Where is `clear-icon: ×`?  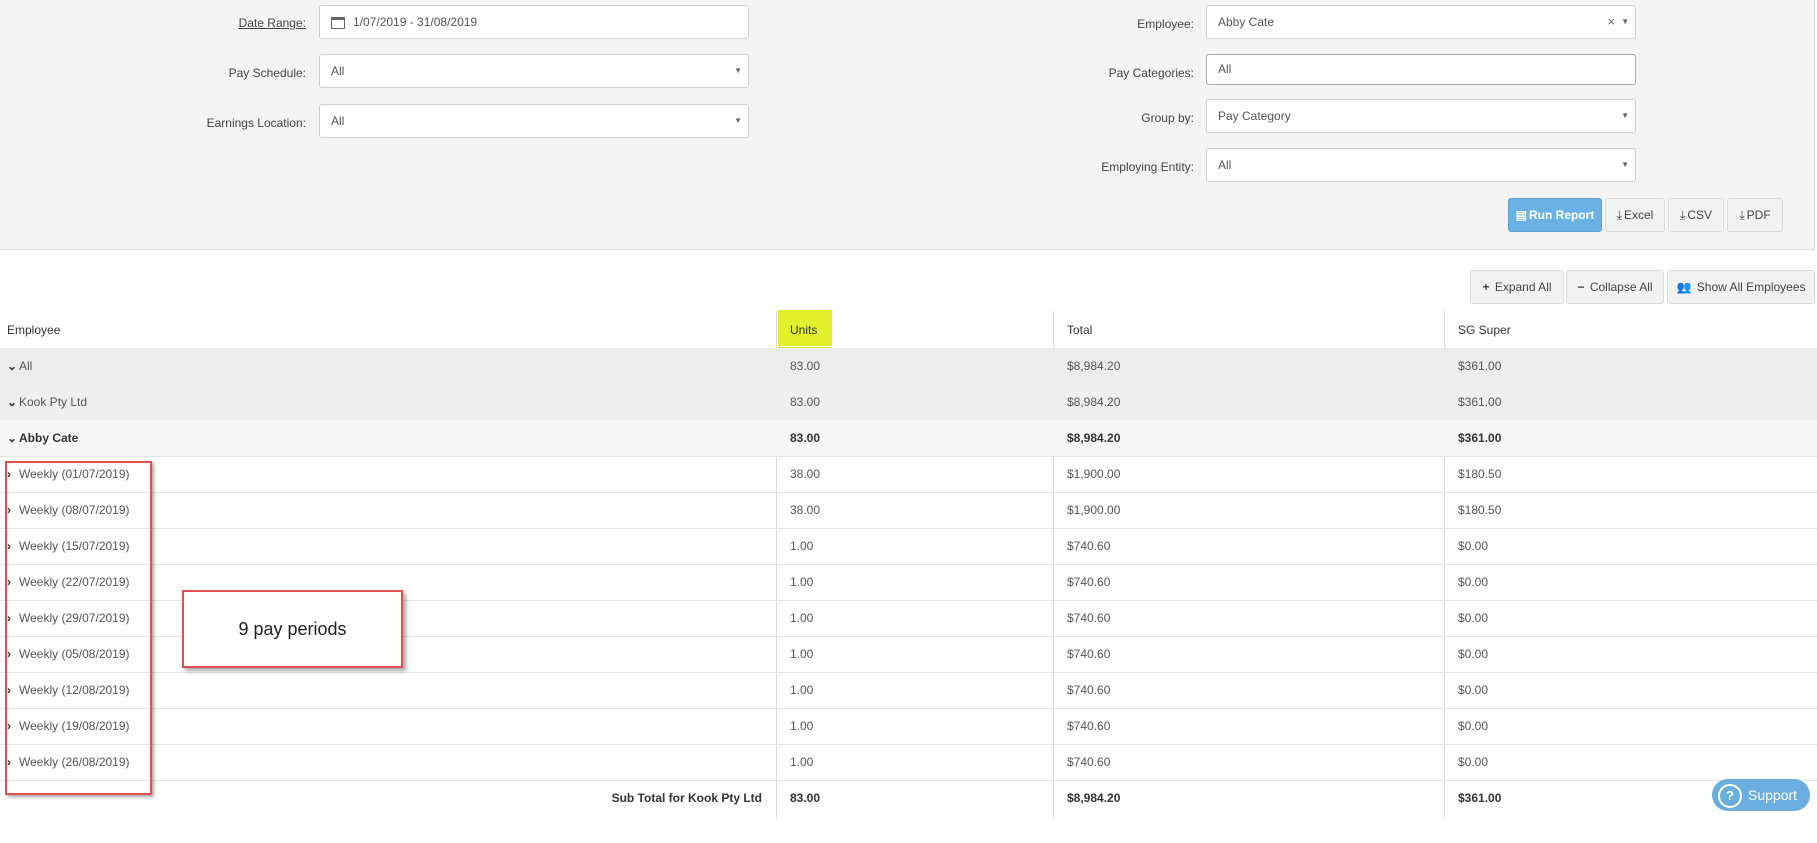
clear-icon: × is located at coordinates (1611, 22).